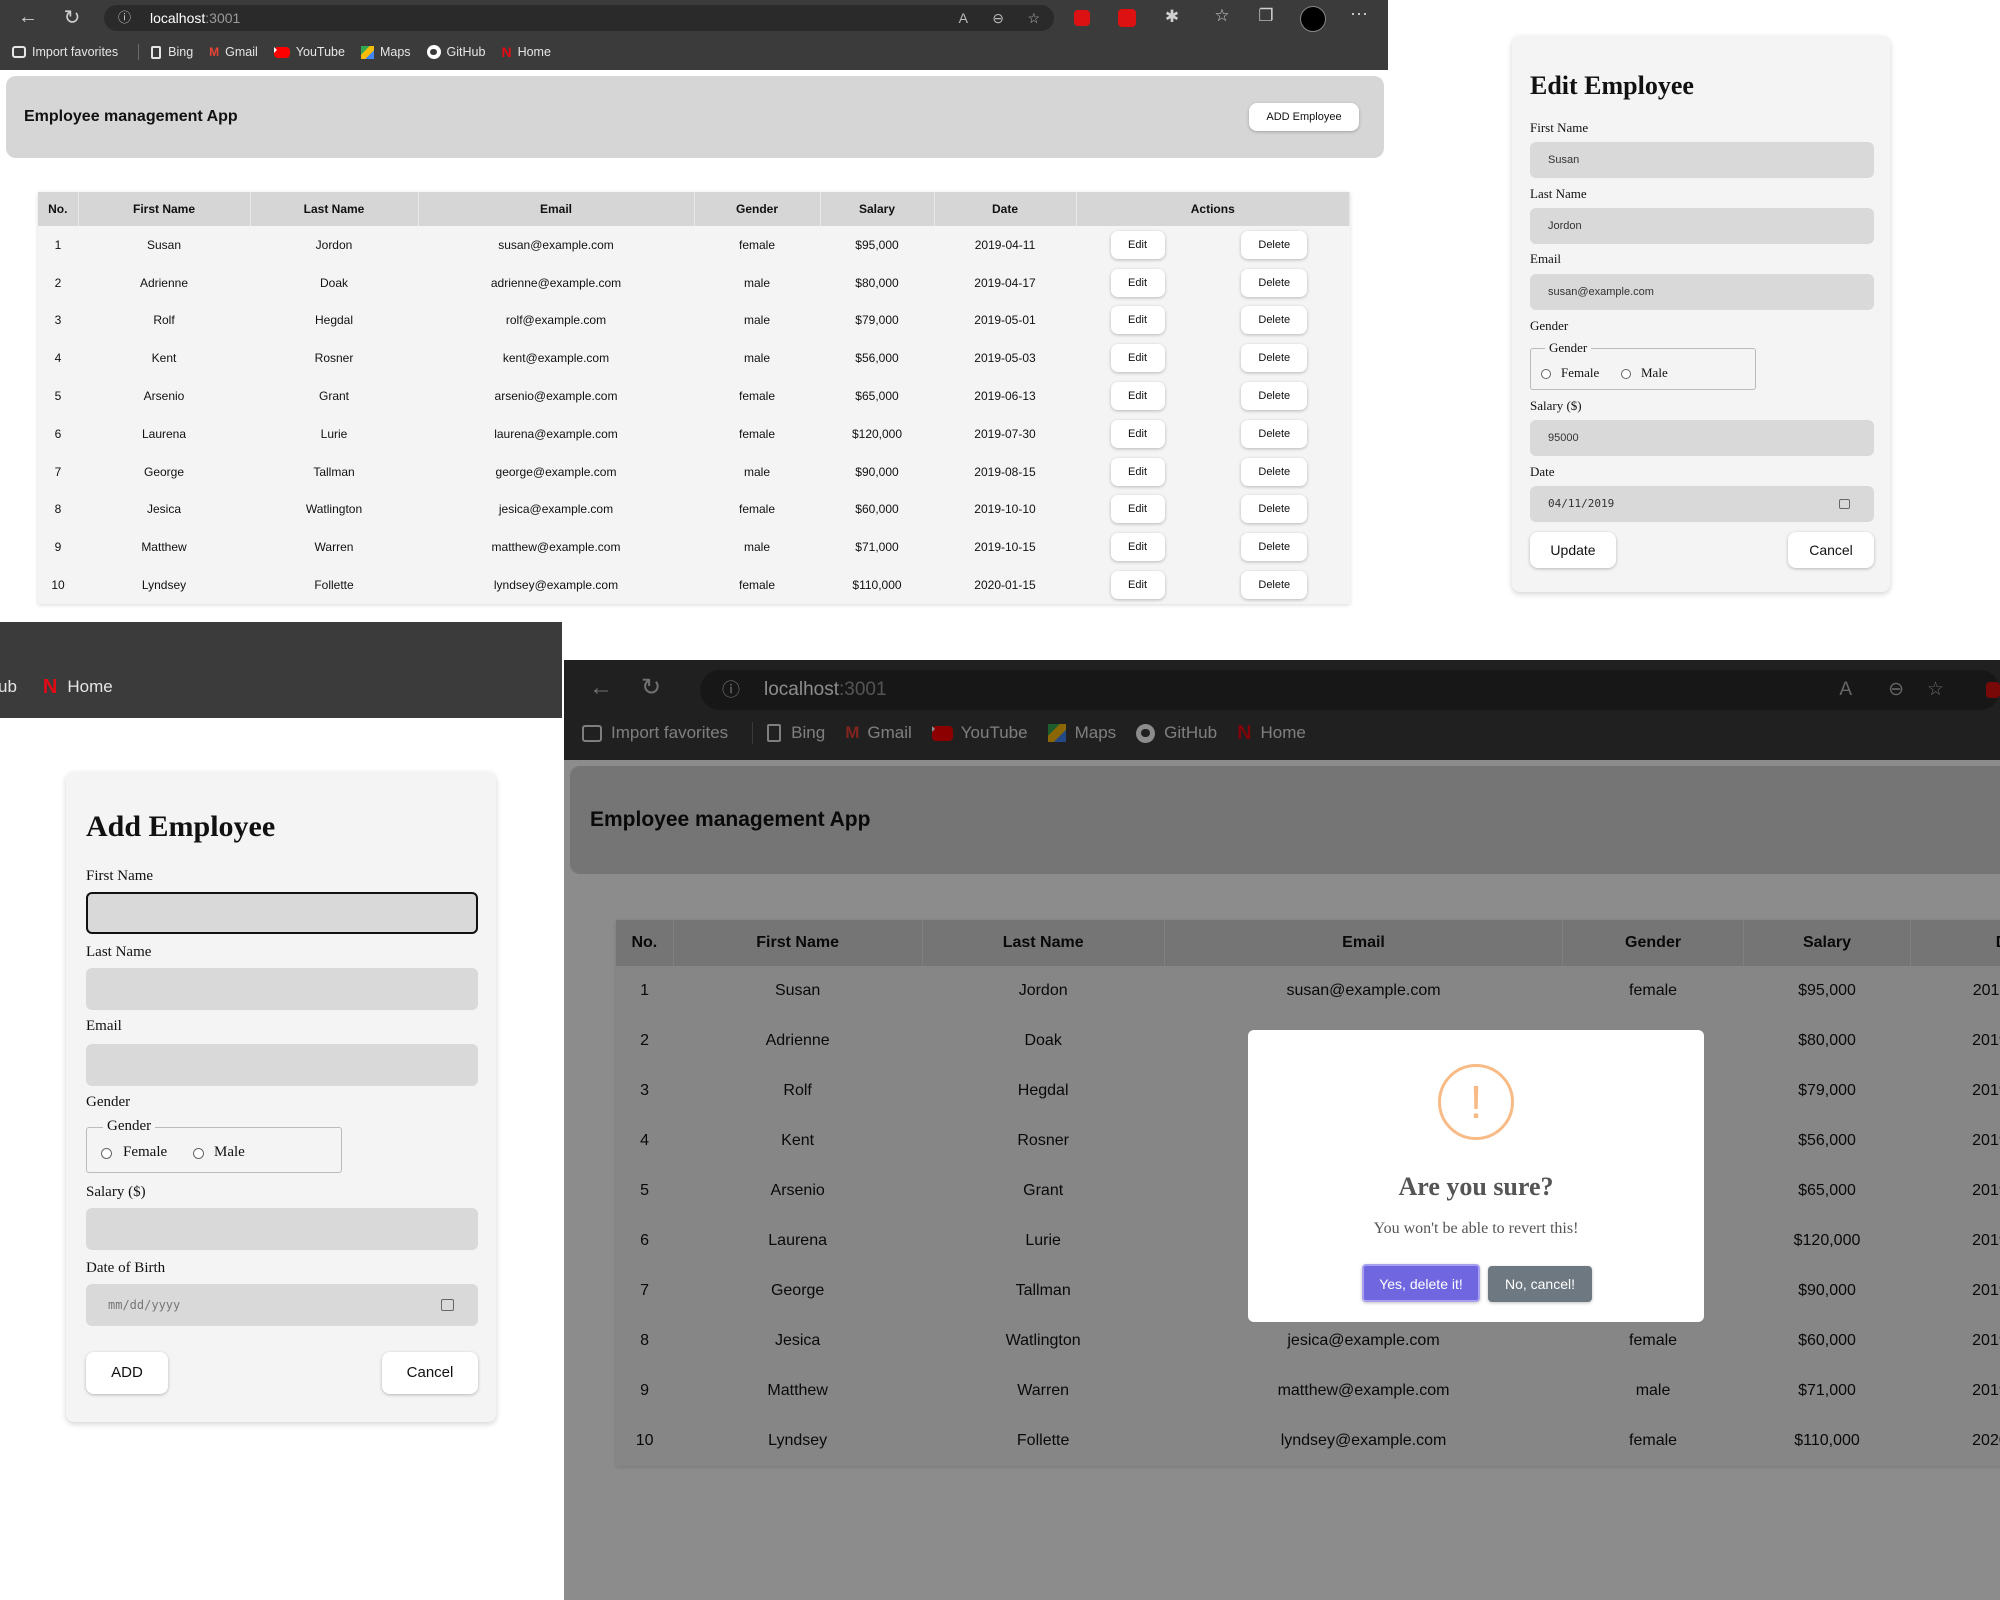 Image resolution: width=2000 pixels, height=1600 pixels. Describe the element at coordinates (877, 244) in the screenshot. I see `table-cell: $95,000` at that location.